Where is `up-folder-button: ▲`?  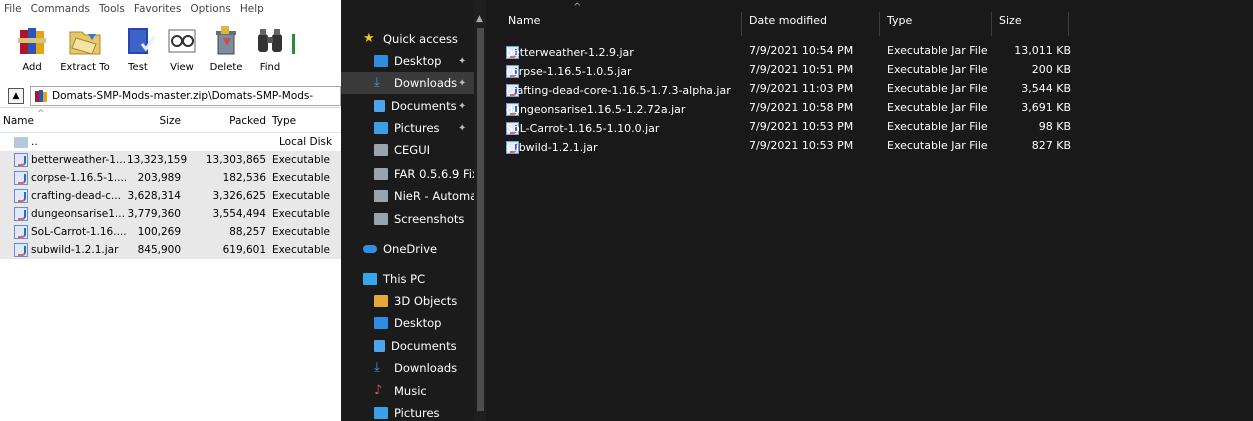 up-folder-button: ▲ is located at coordinates (16, 95).